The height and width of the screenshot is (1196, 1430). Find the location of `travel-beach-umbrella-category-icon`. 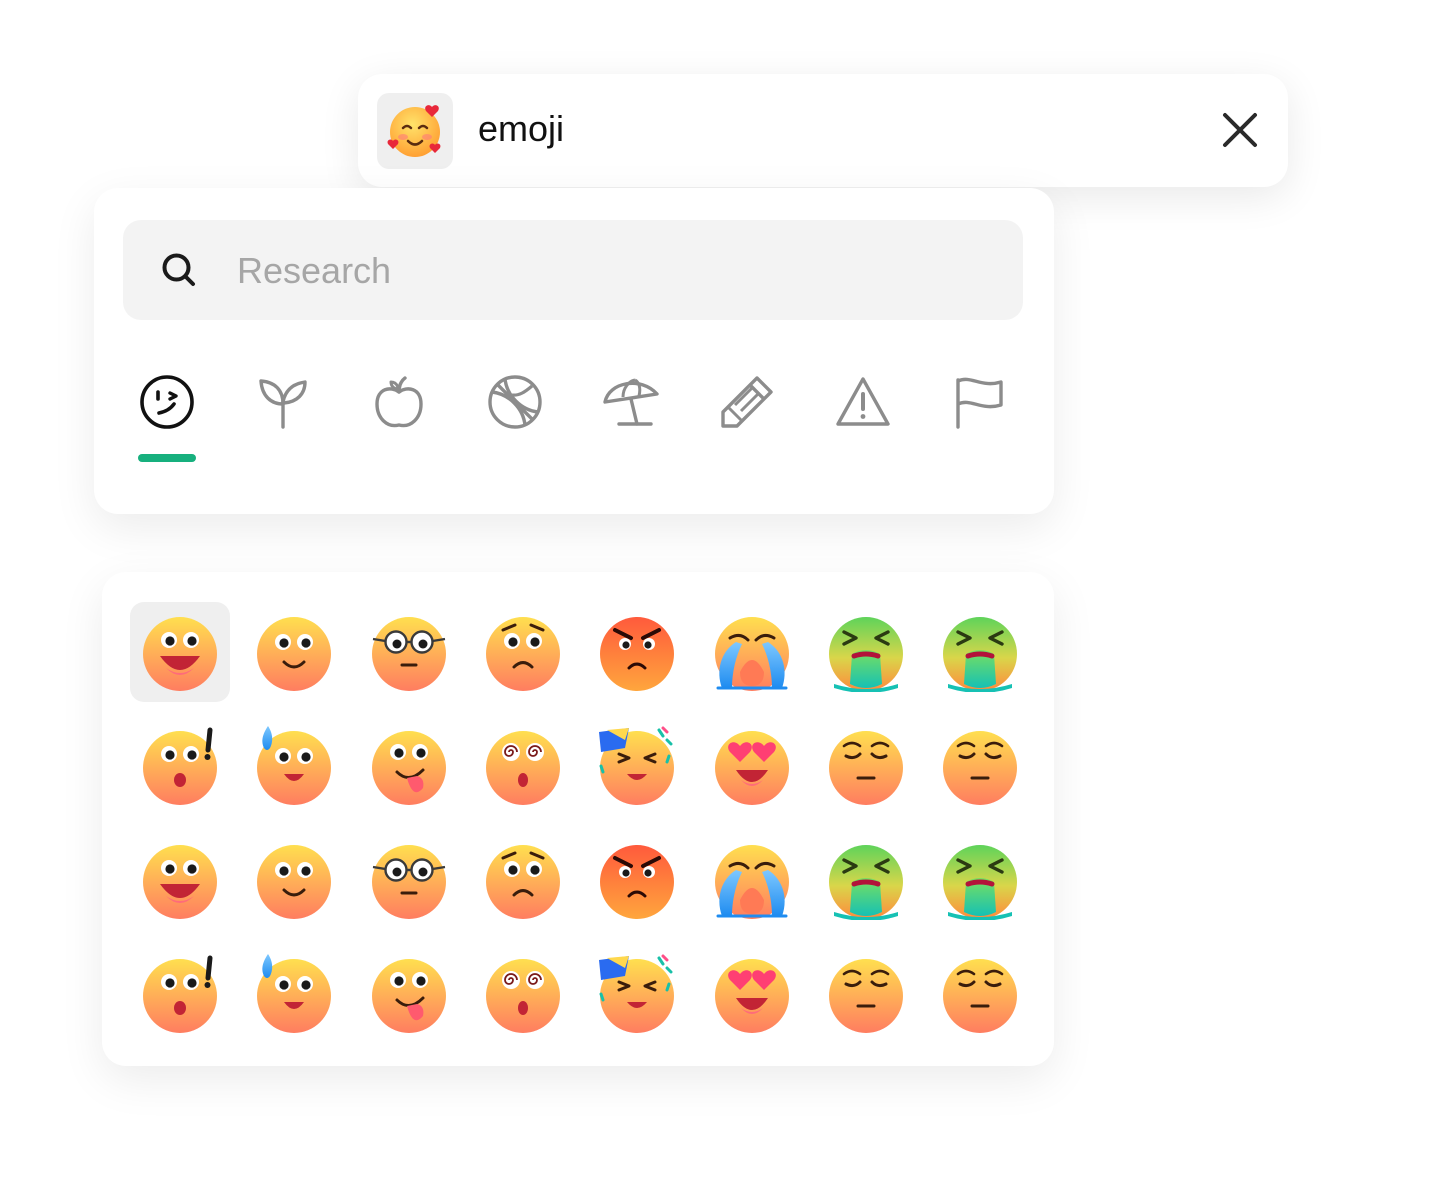

travel-beach-umbrella-category-icon is located at coordinates (631, 402).